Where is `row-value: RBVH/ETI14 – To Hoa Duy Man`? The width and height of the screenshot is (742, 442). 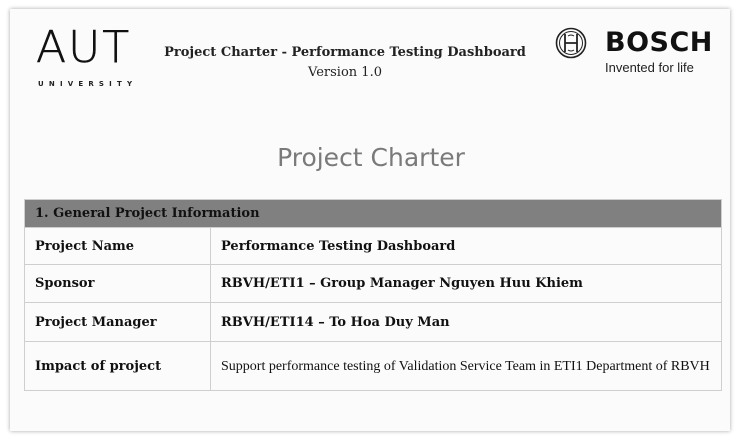 row-value: RBVH/ETI14 – To Hoa Duy Man is located at coordinates (466, 322).